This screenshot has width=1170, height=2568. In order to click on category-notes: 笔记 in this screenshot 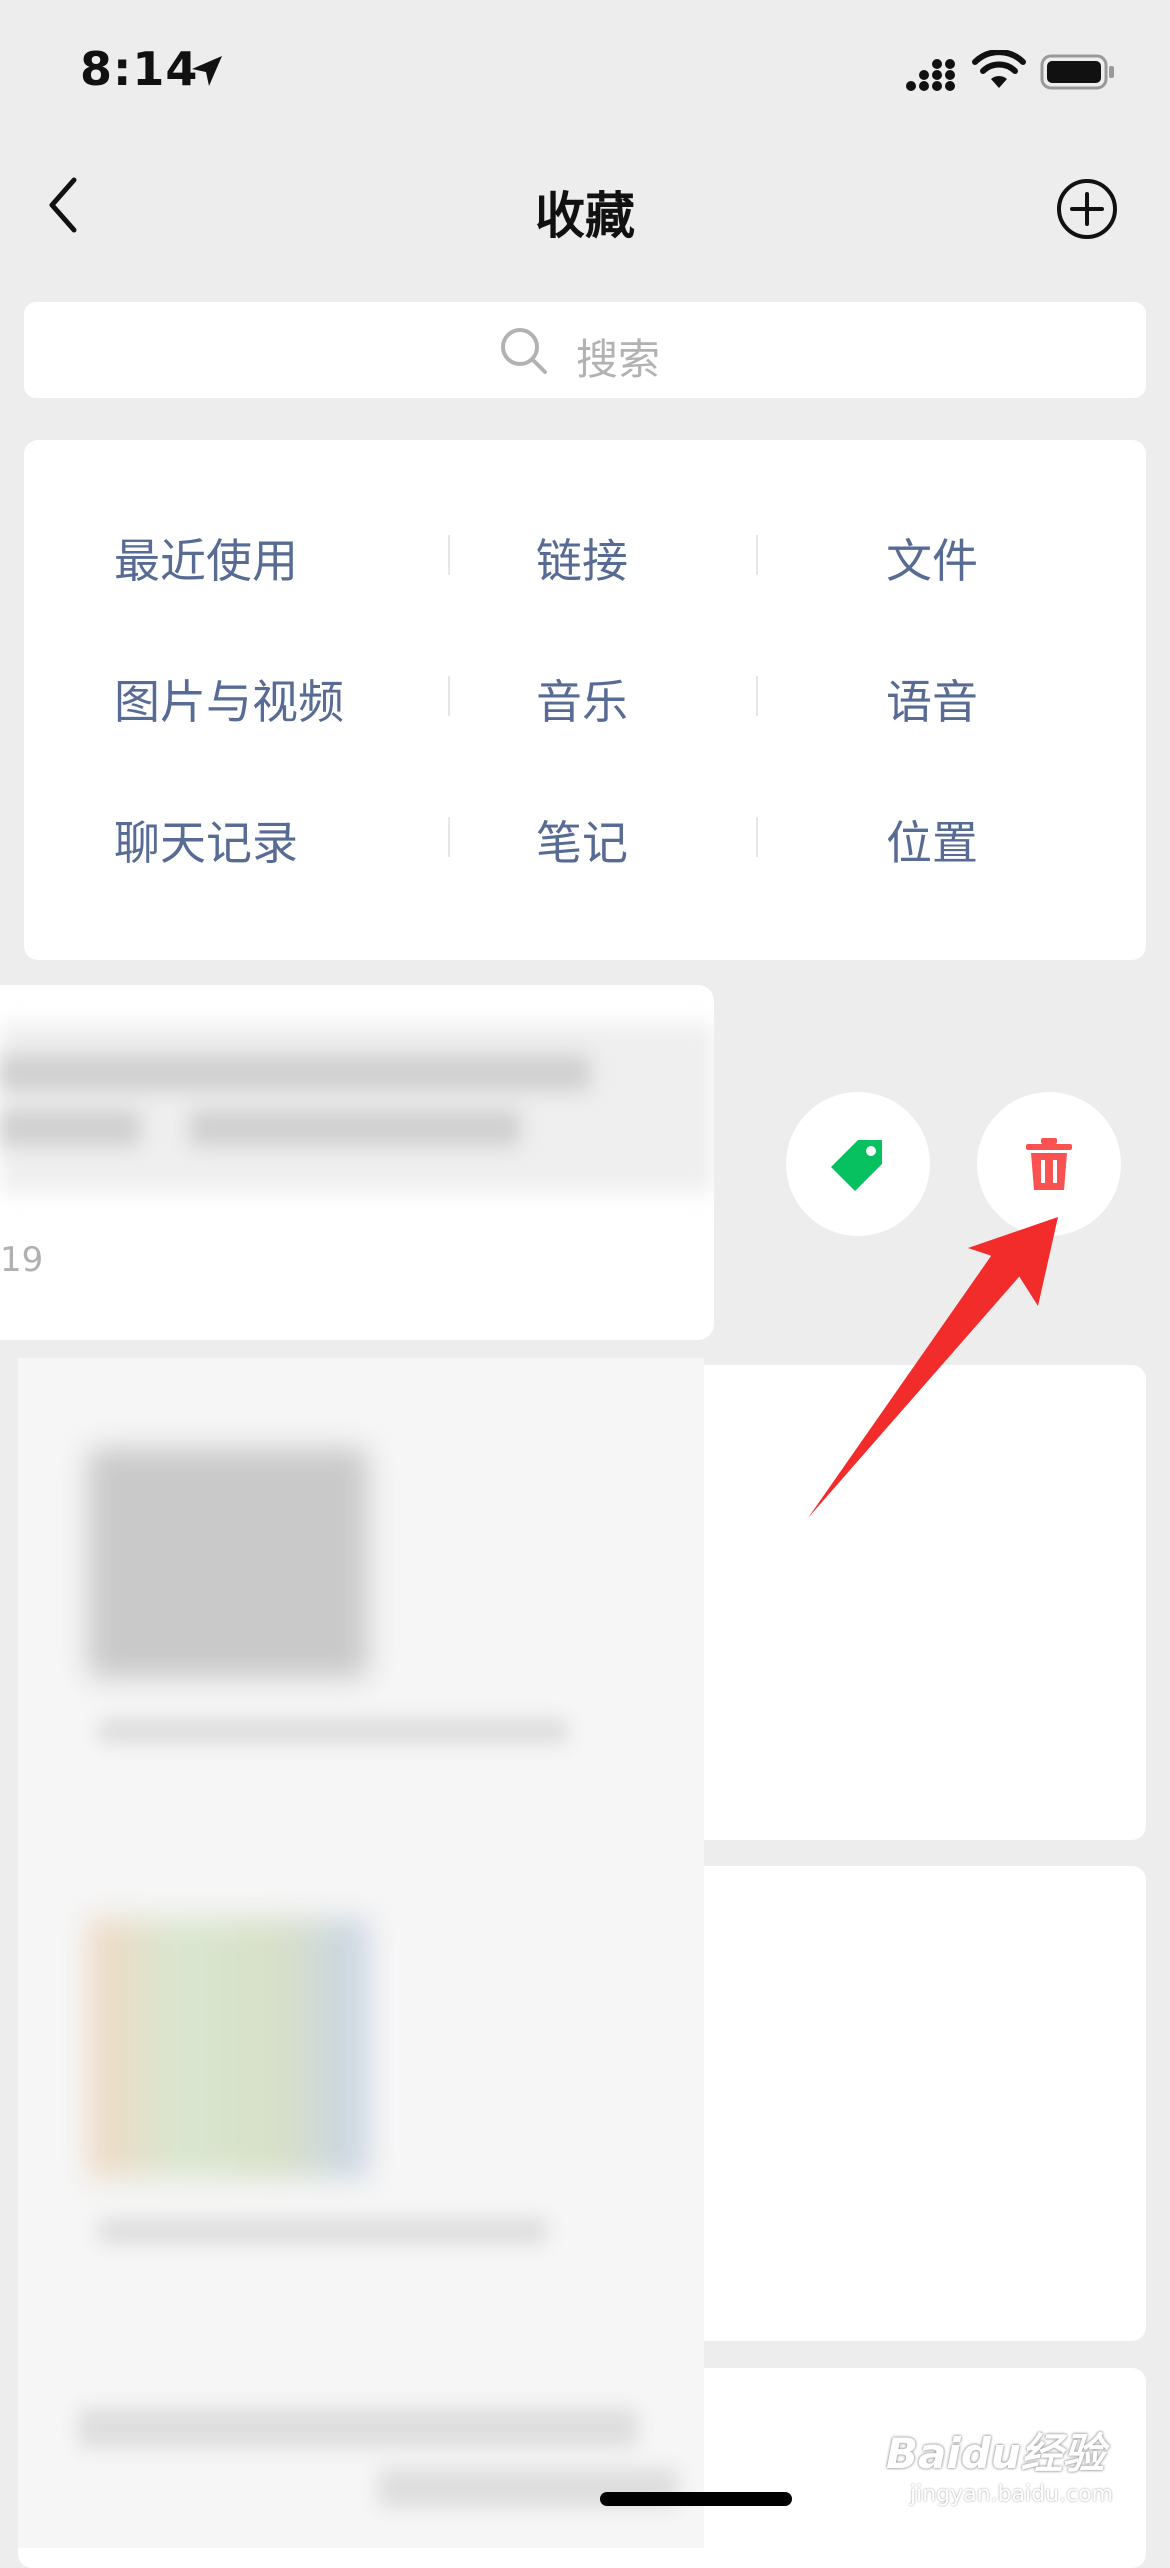, I will do `click(582, 840)`.